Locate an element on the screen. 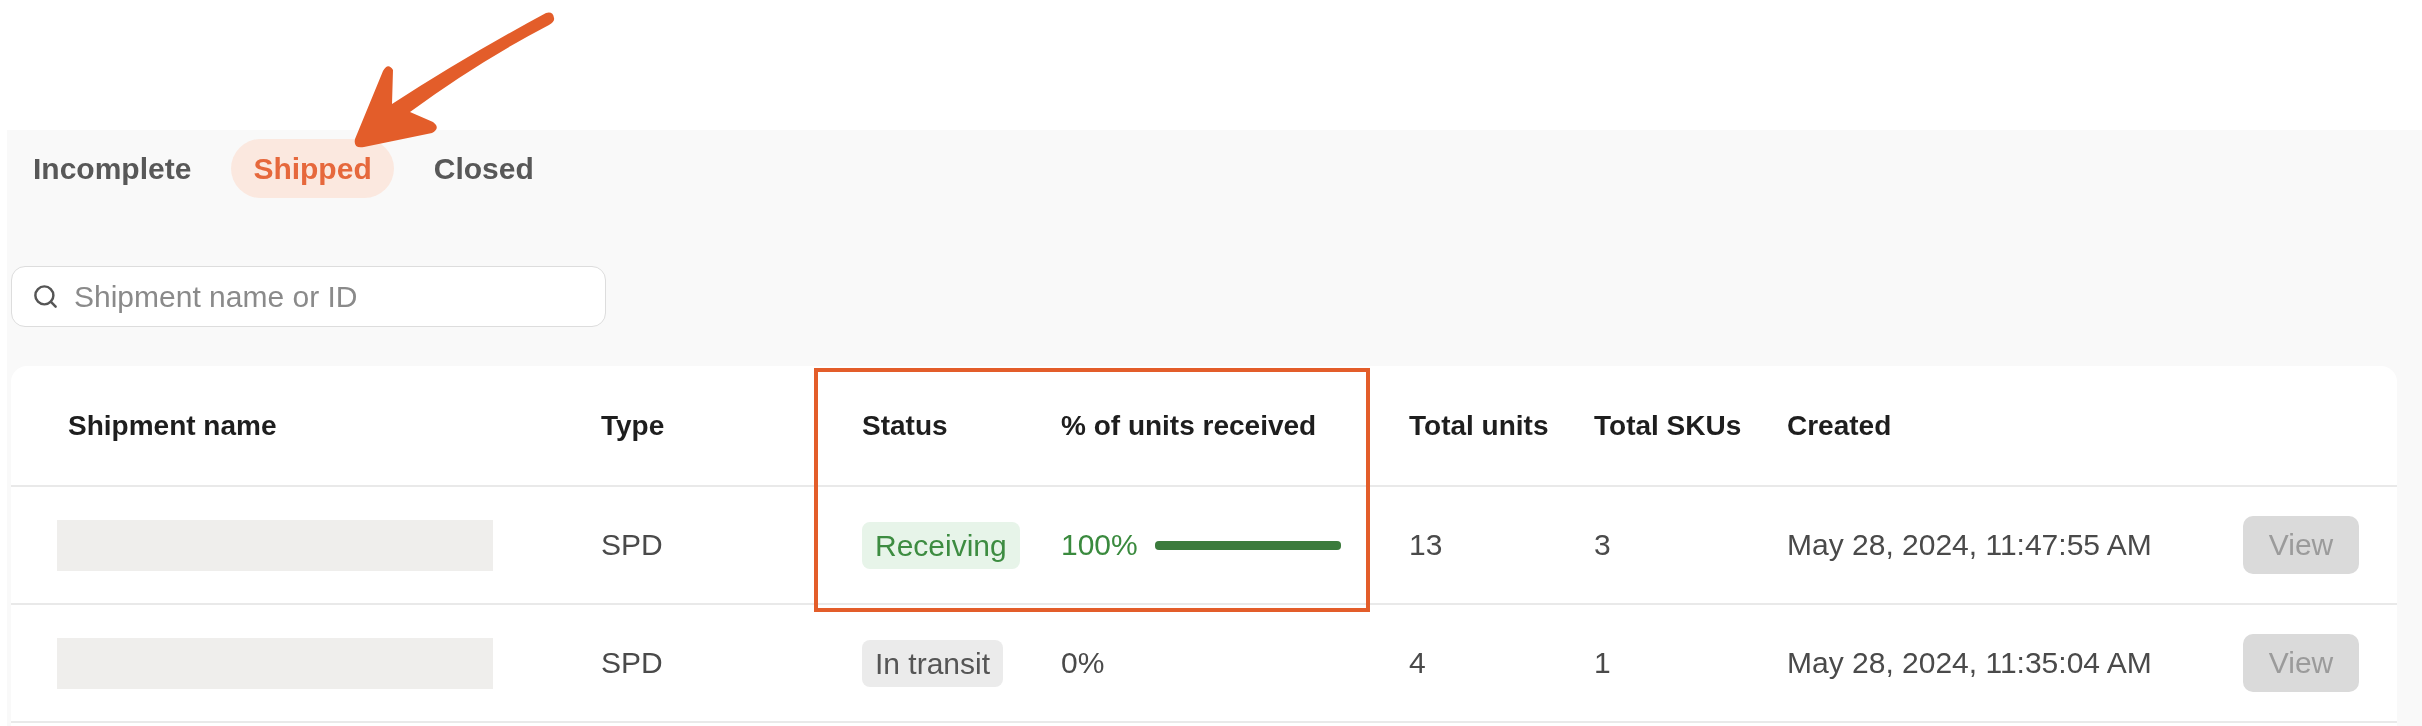 The width and height of the screenshot is (2422, 726). column-header: Type is located at coordinates (633, 425).